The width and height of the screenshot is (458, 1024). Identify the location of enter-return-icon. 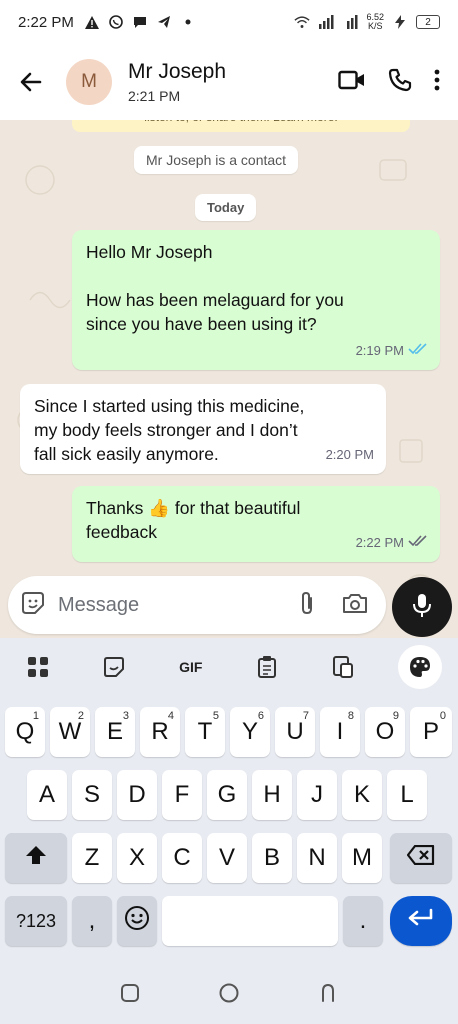
(421, 921).